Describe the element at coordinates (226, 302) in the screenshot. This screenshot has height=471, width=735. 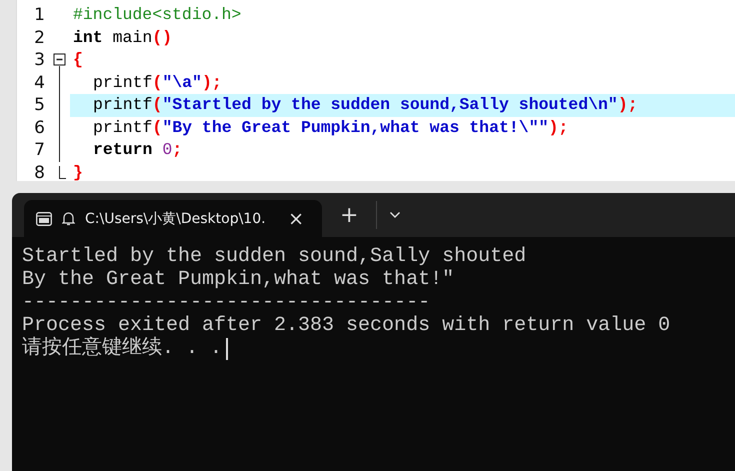
I see `console-output-line: ----------------------------------` at that location.